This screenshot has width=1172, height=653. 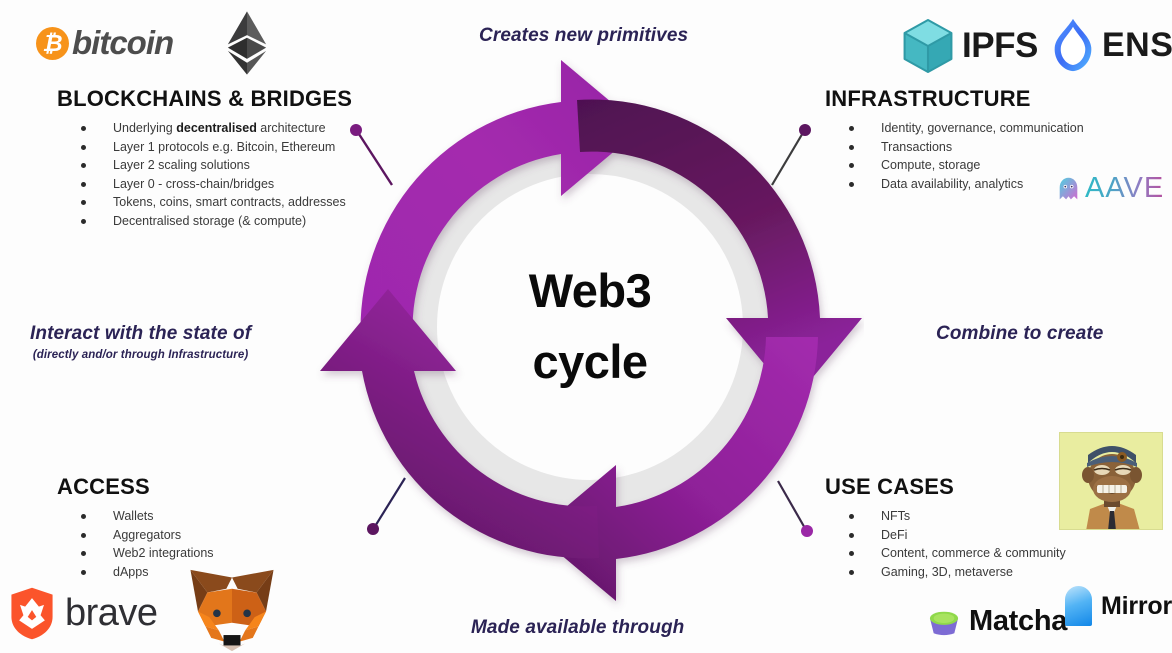 What do you see at coordinates (1000, 45) in the screenshot?
I see `ipfs-wordmark: IPFS` at bounding box center [1000, 45].